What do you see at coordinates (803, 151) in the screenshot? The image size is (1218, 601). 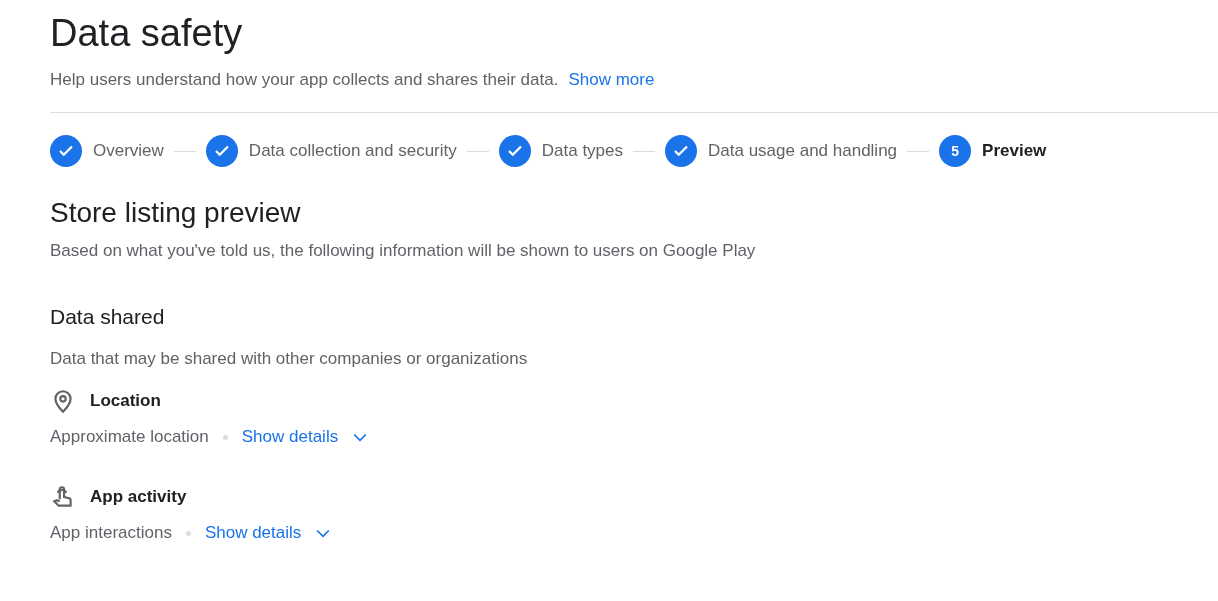 I see `step-label: Data usage and handling` at bounding box center [803, 151].